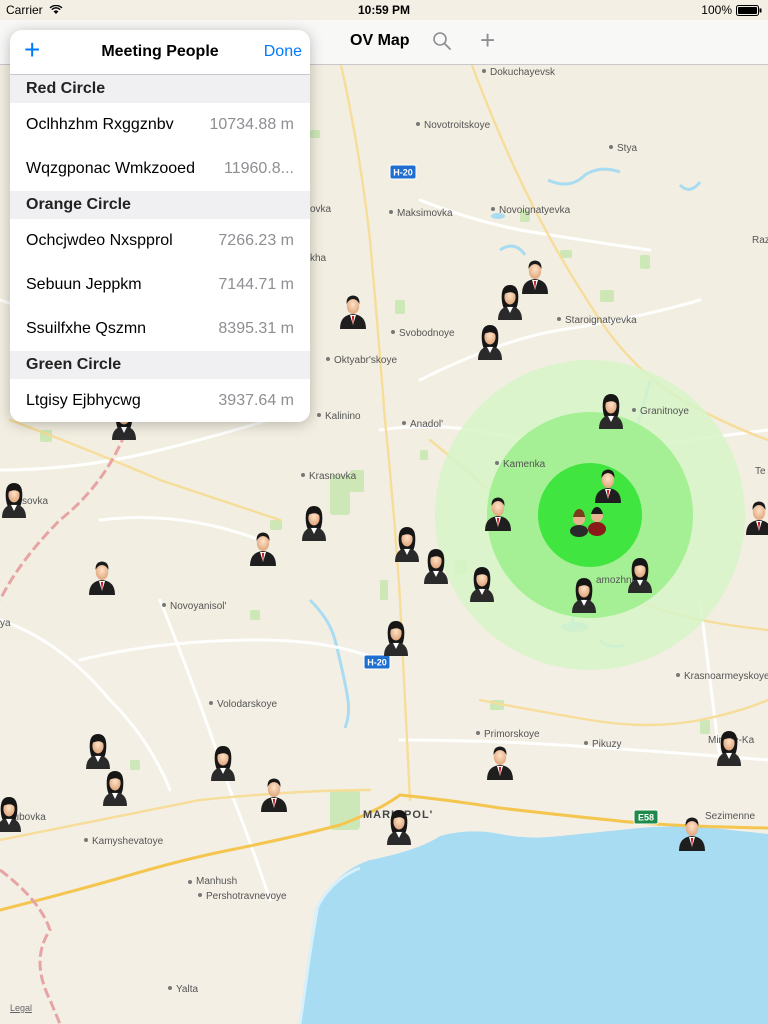 The image size is (768, 1024). I want to click on person-distance: 7144.71 m, so click(256, 284).